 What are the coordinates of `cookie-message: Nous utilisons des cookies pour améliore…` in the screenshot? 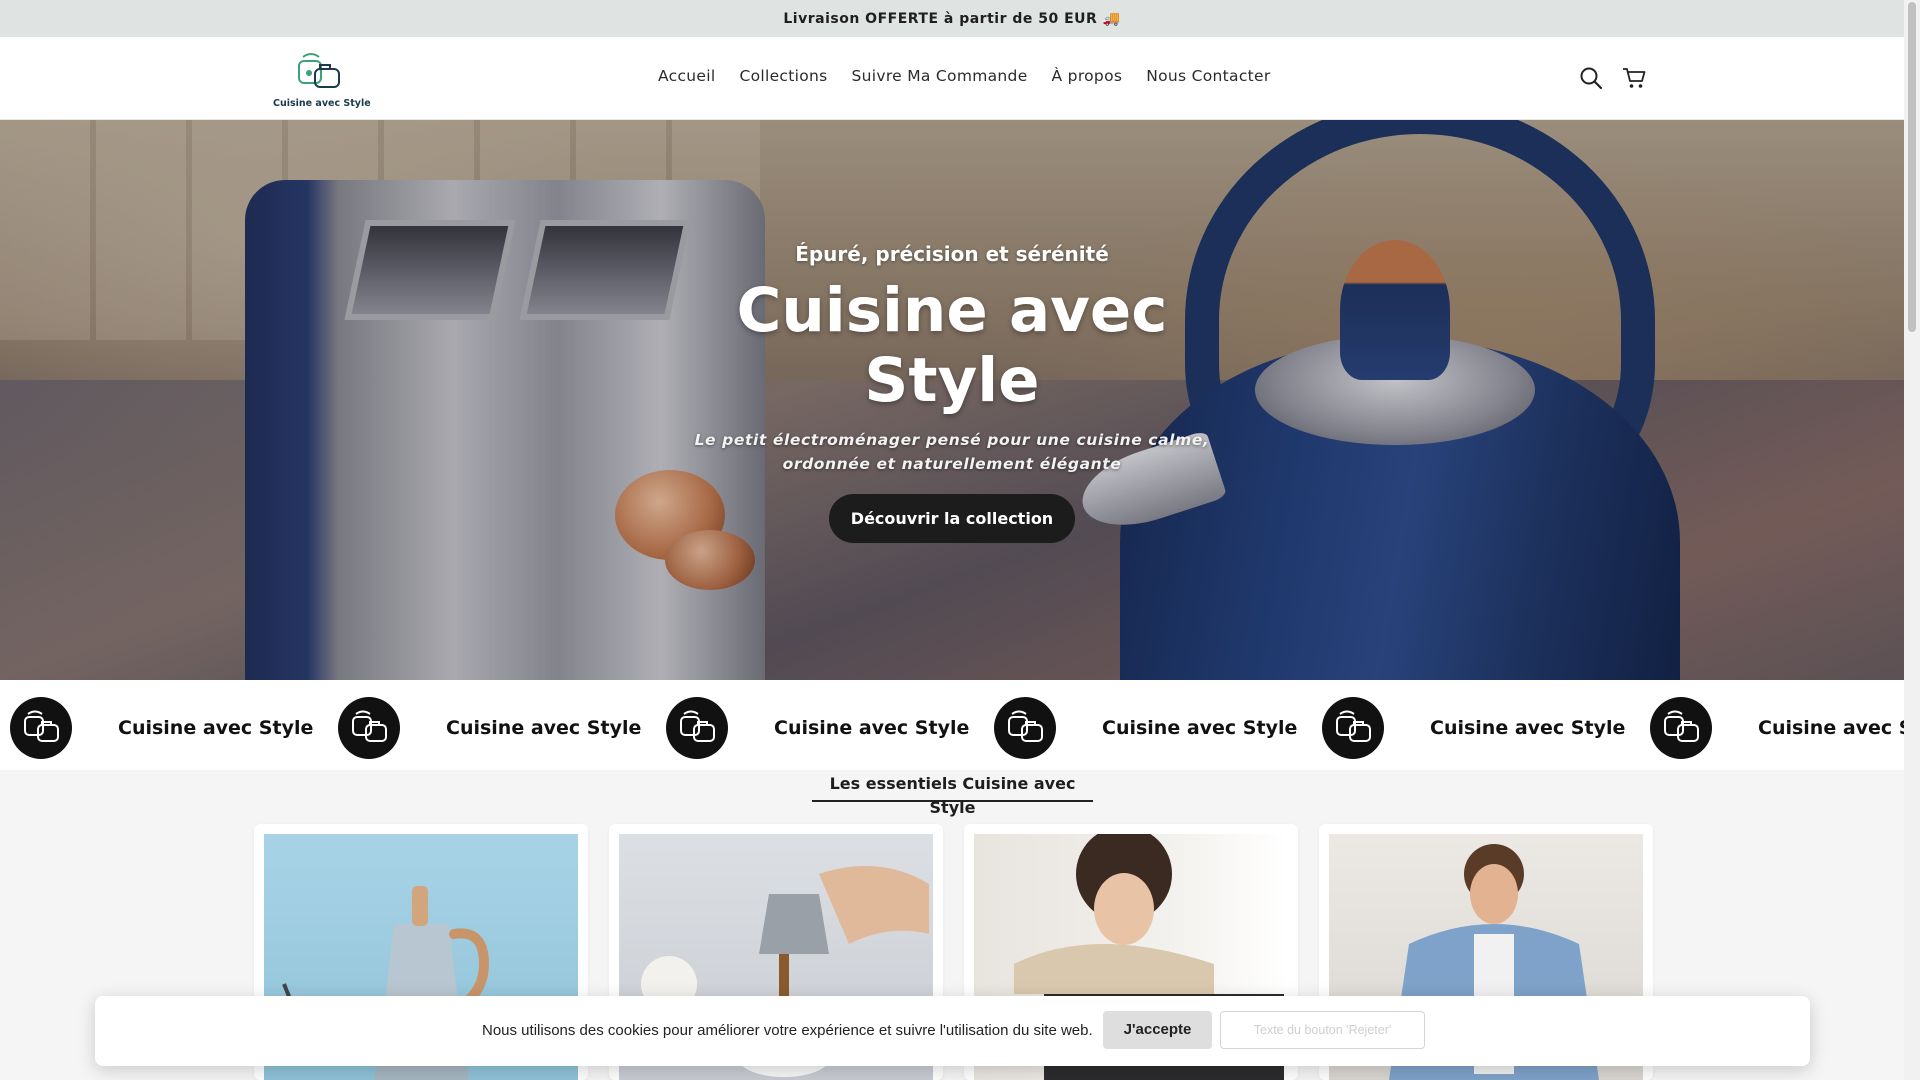 It's located at (787, 1030).